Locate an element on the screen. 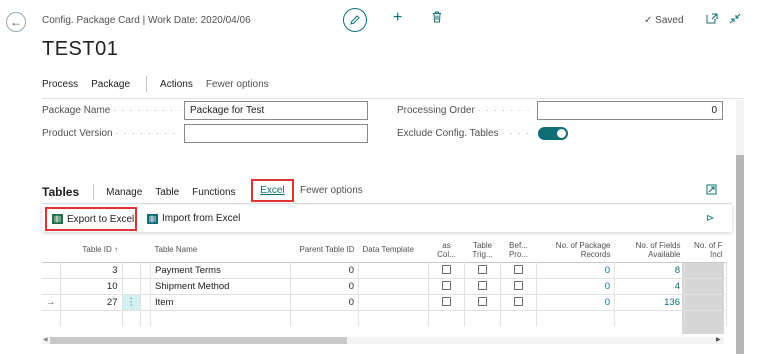 The width and height of the screenshot is (768, 354). arrow-left-icon: ← is located at coordinates (16, 22).